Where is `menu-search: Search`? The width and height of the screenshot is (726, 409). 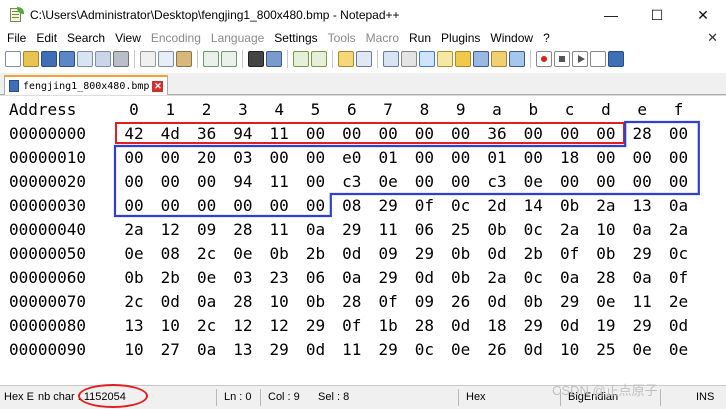 menu-search: Search is located at coordinates (86, 38).